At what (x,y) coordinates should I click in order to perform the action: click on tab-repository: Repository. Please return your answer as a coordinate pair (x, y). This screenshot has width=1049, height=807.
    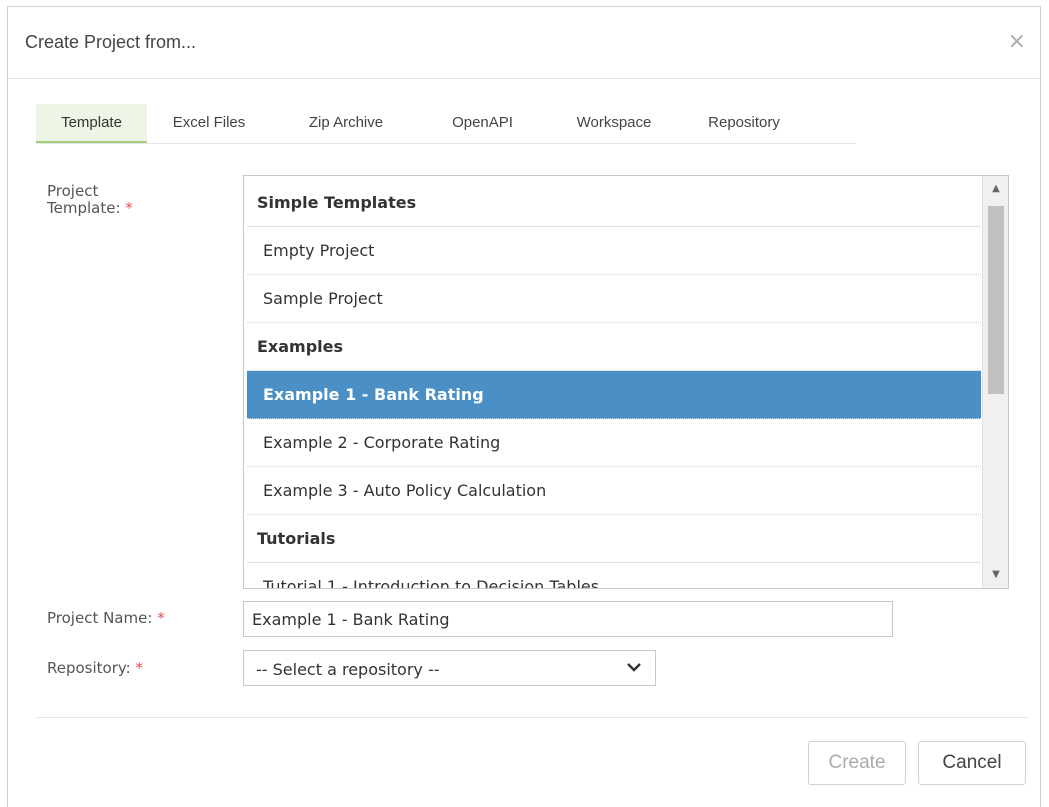
    Looking at the image, I should click on (744, 123).